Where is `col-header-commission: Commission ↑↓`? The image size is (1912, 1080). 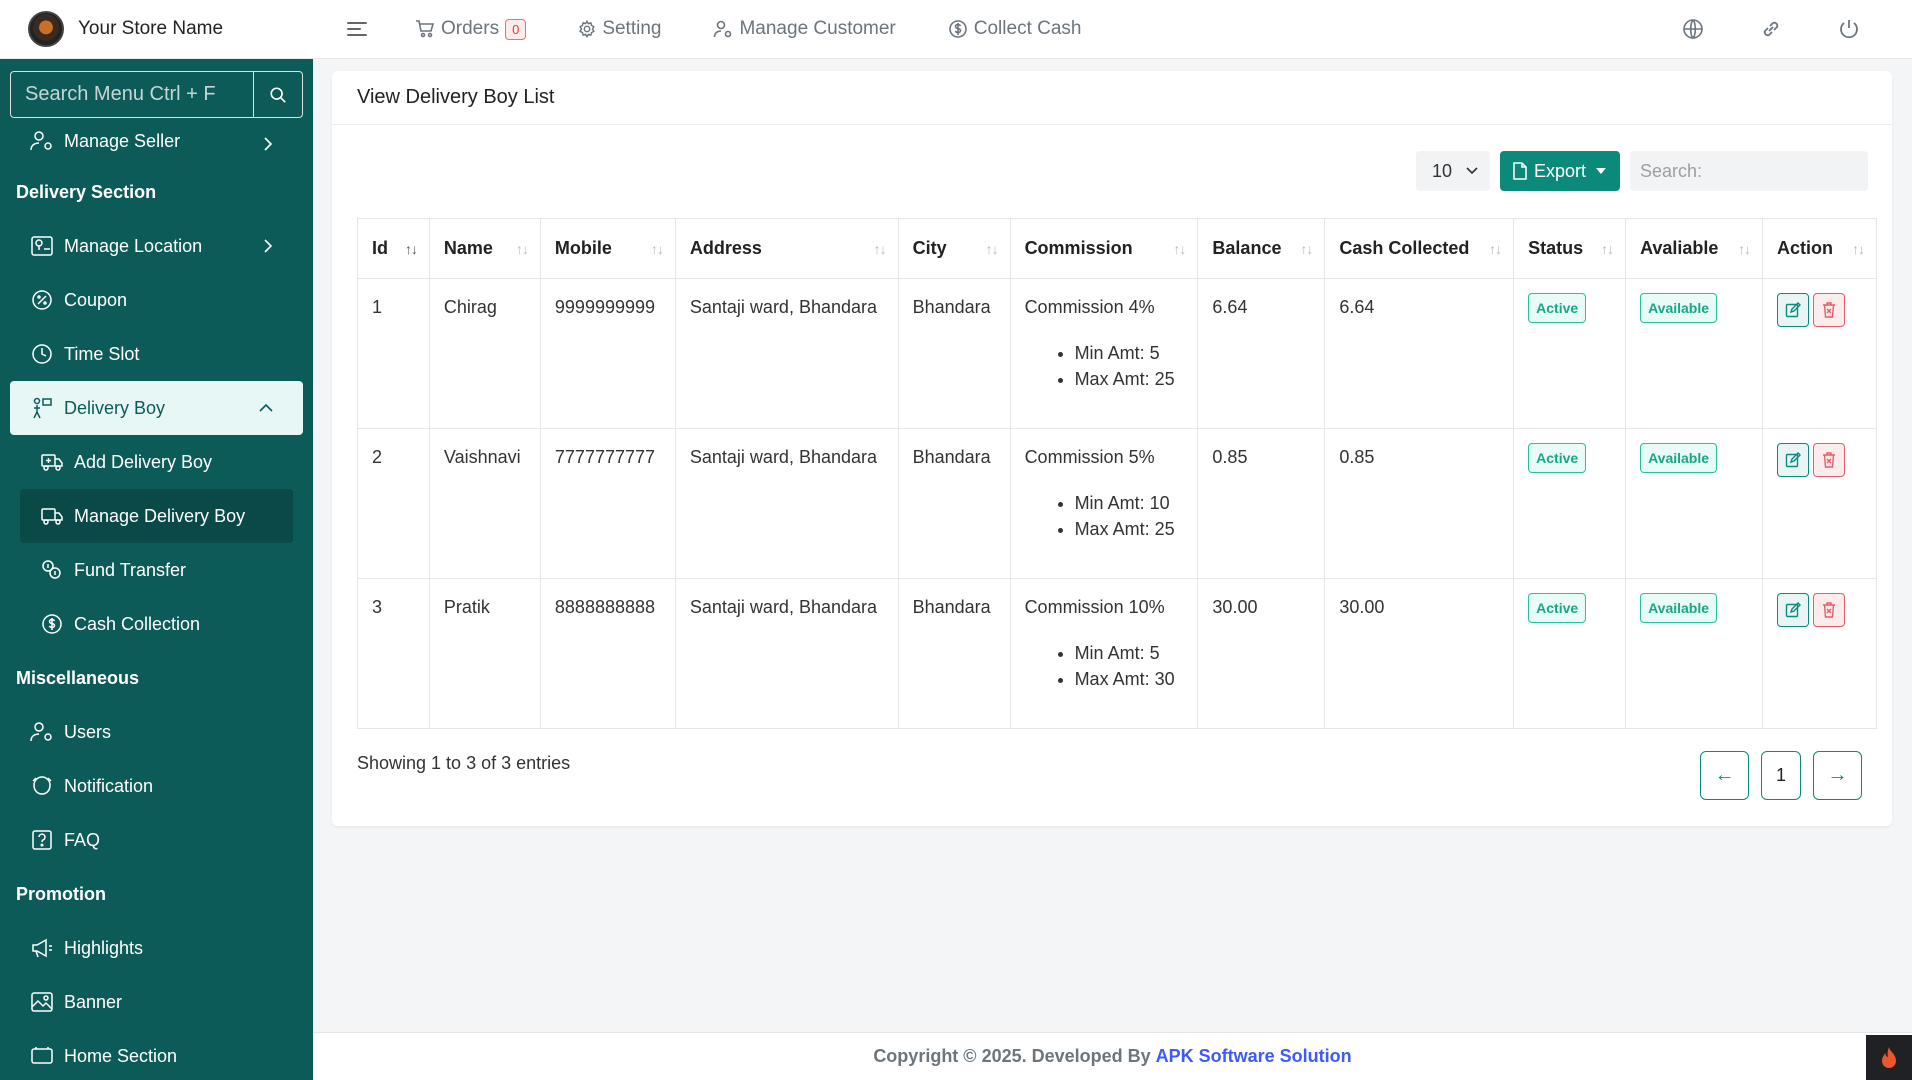 col-header-commission: Commission ↑↓ is located at coordinates (1104, 248).